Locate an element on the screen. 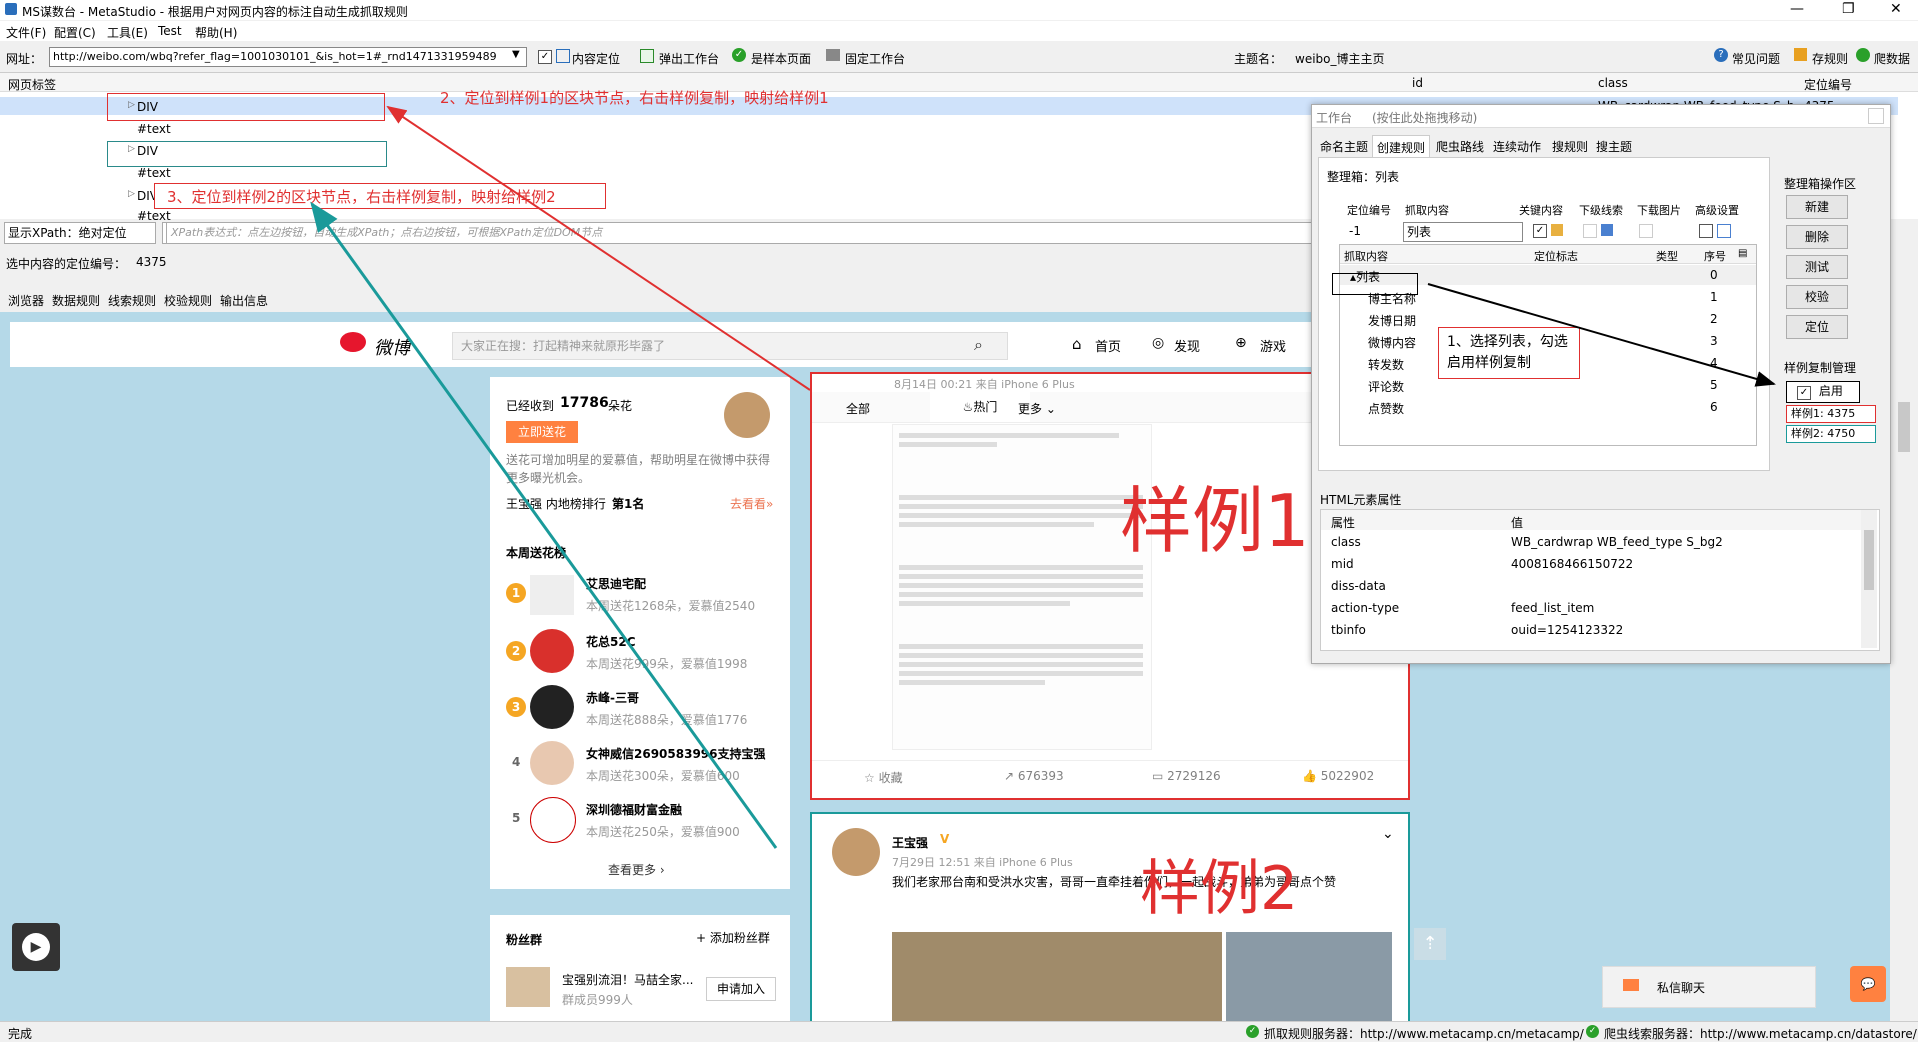 This screenshot has width=1918, height=1042. chat-icon: 💬 is located at coordinates (1868, 984).